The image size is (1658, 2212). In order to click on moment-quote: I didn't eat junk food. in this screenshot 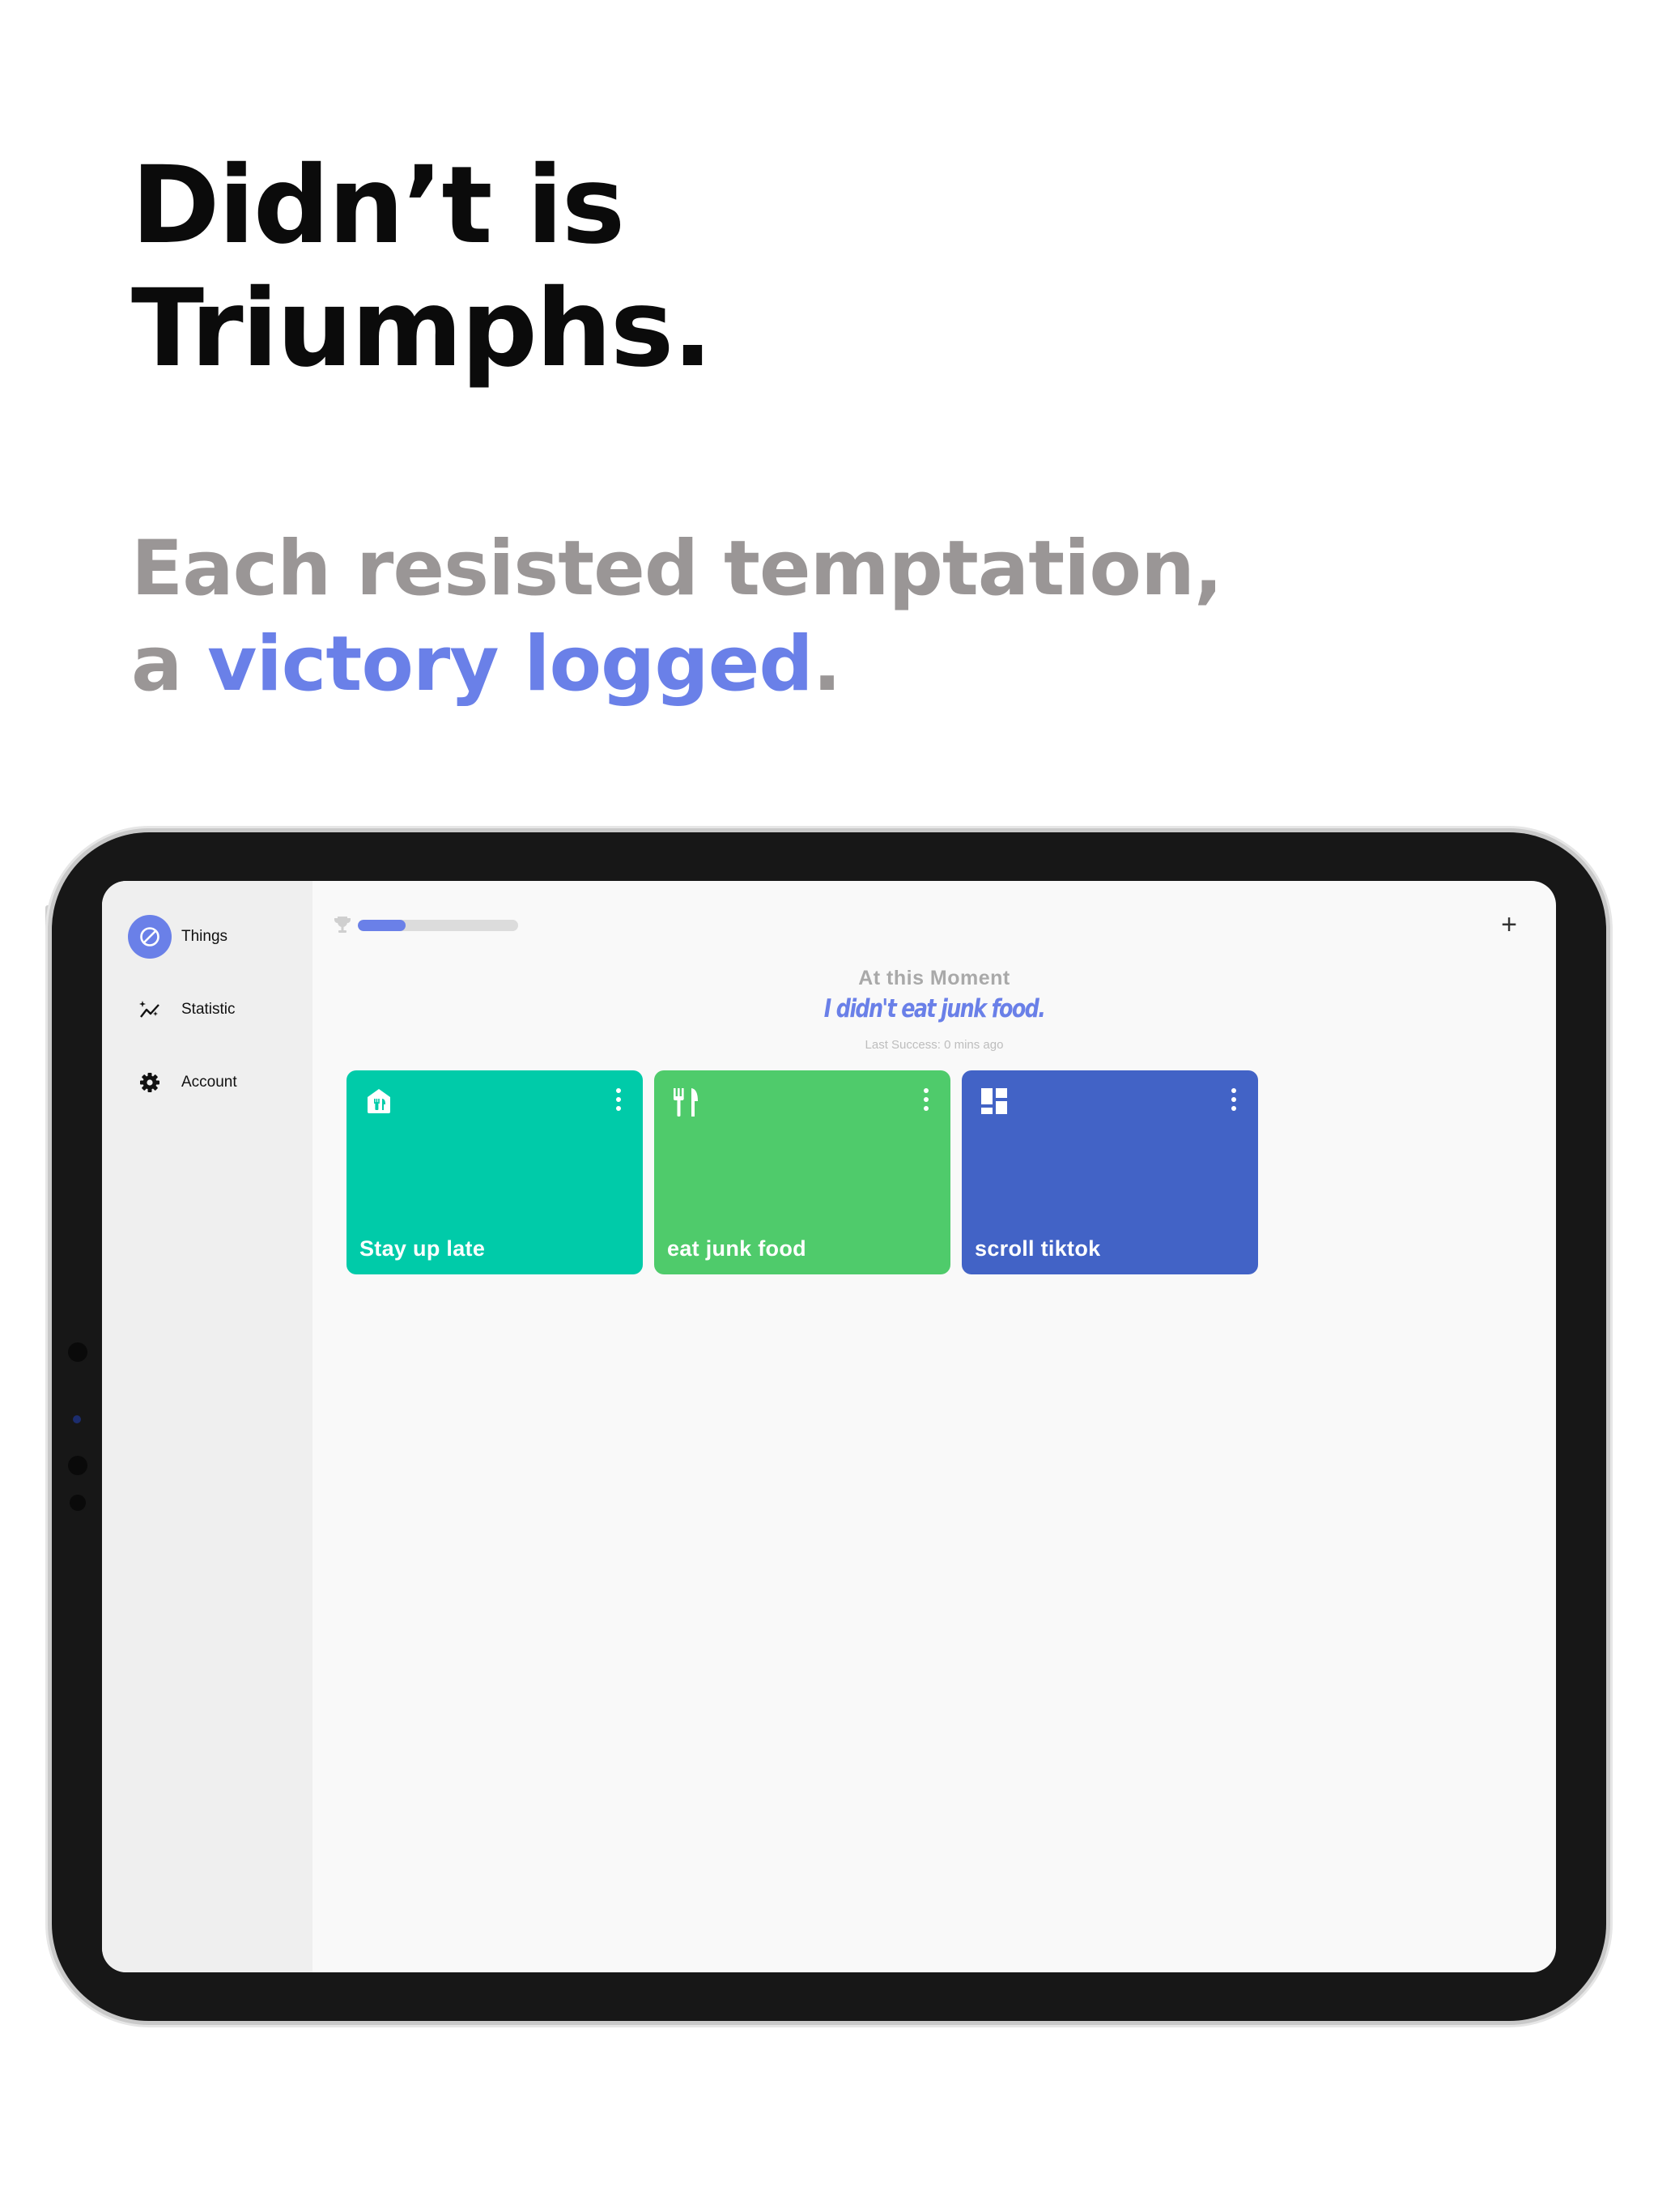, I will do `click(934, 1009)`.